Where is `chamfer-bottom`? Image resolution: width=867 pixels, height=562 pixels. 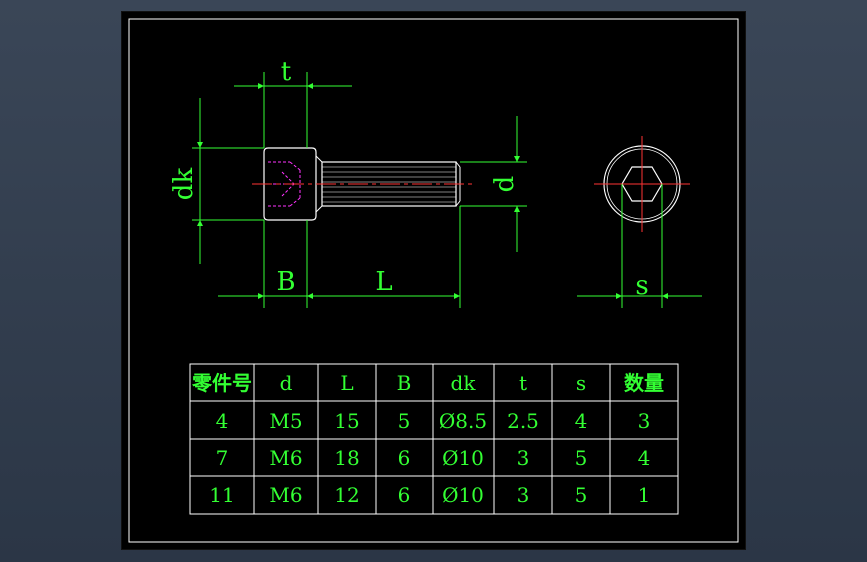
chamfer-bottom is located at coordinates (458, 203).